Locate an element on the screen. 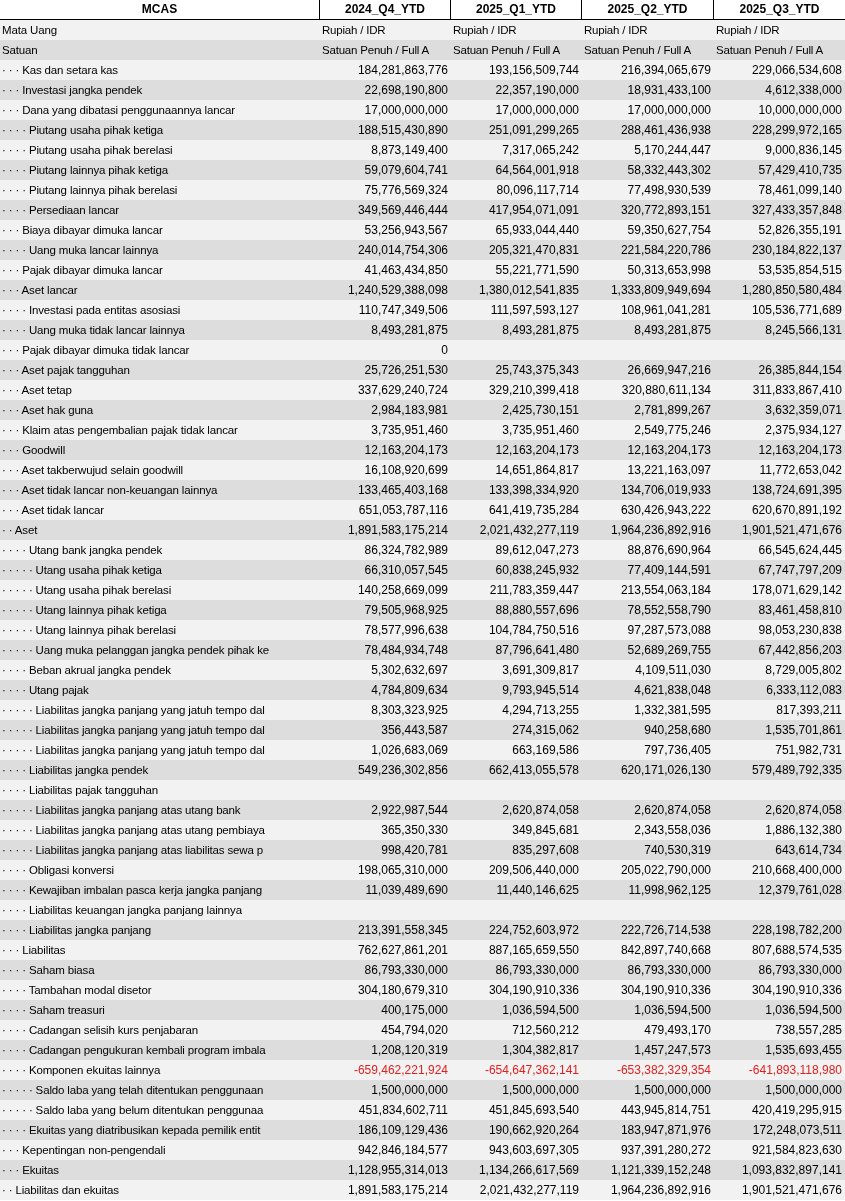 The width and height of the screenshot is (845, 1201). row-label: · · · Biaya dibayar dimuka lancar is located at coordinates (82, 230).